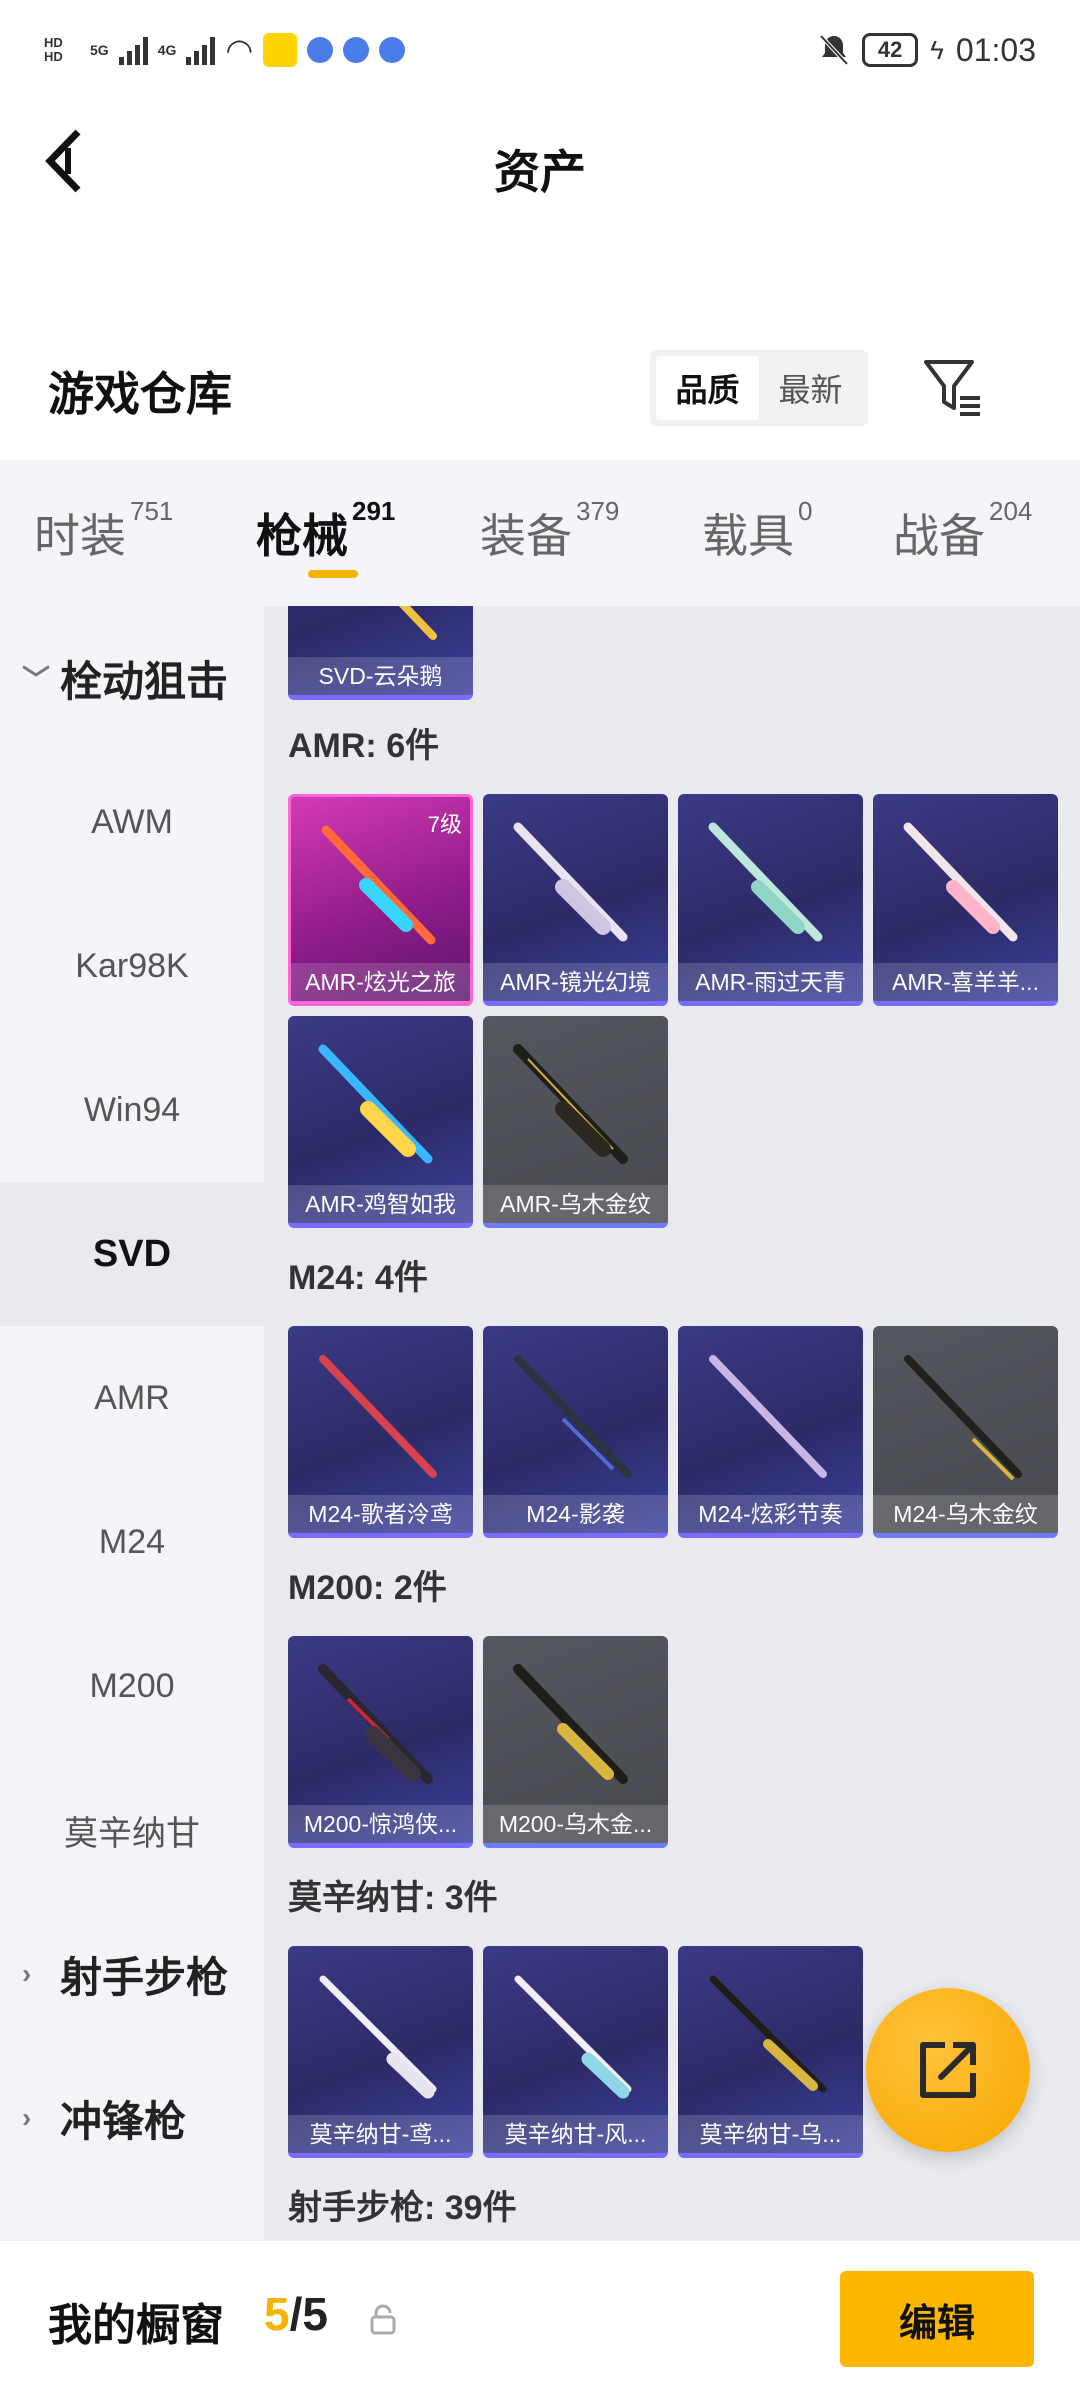 This screenshot has height=2400, width=1080. Describe the element at coordinates (995, 49) in the screenshot. I see `clock: 01:03` at that location.